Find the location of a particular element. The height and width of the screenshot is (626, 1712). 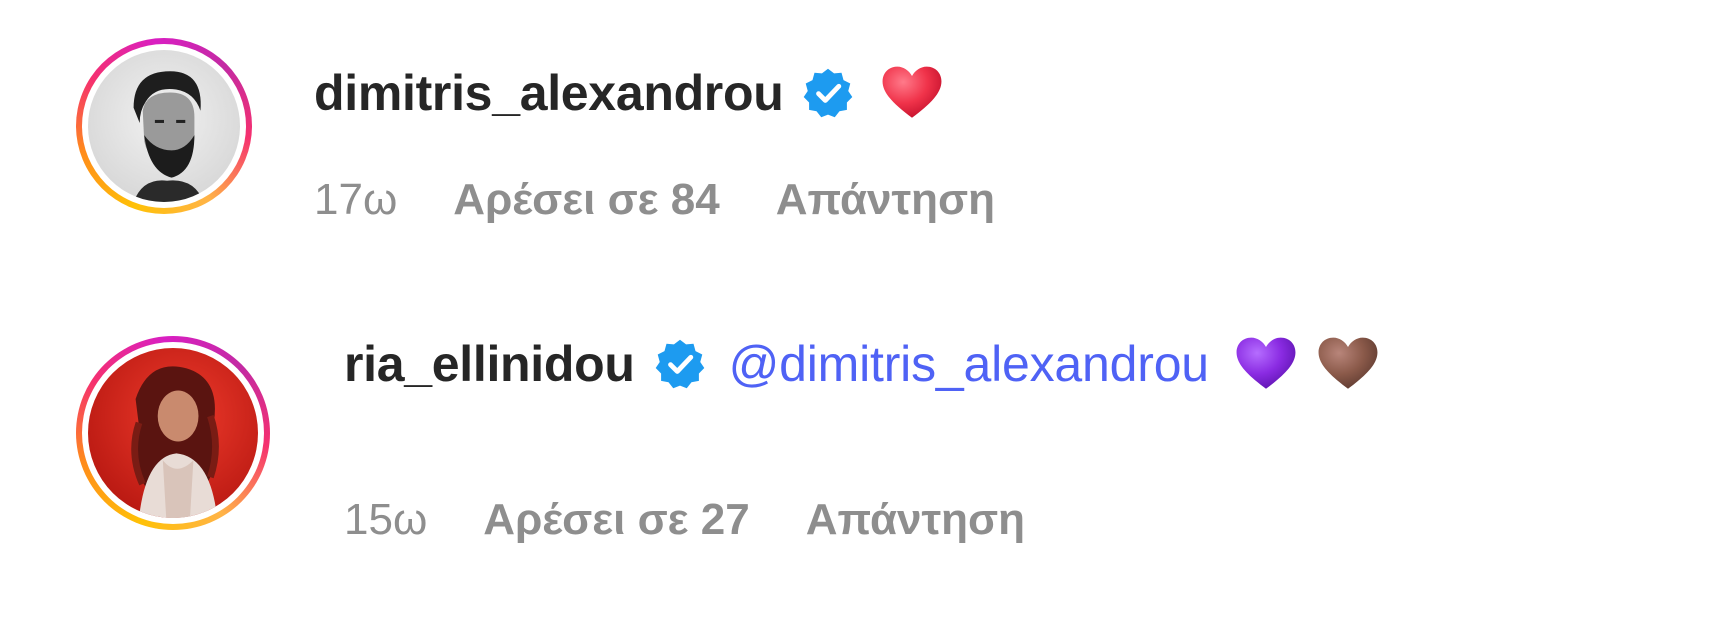

comment-header: dimitris_alexandrou is located at coordinates (628, 93).